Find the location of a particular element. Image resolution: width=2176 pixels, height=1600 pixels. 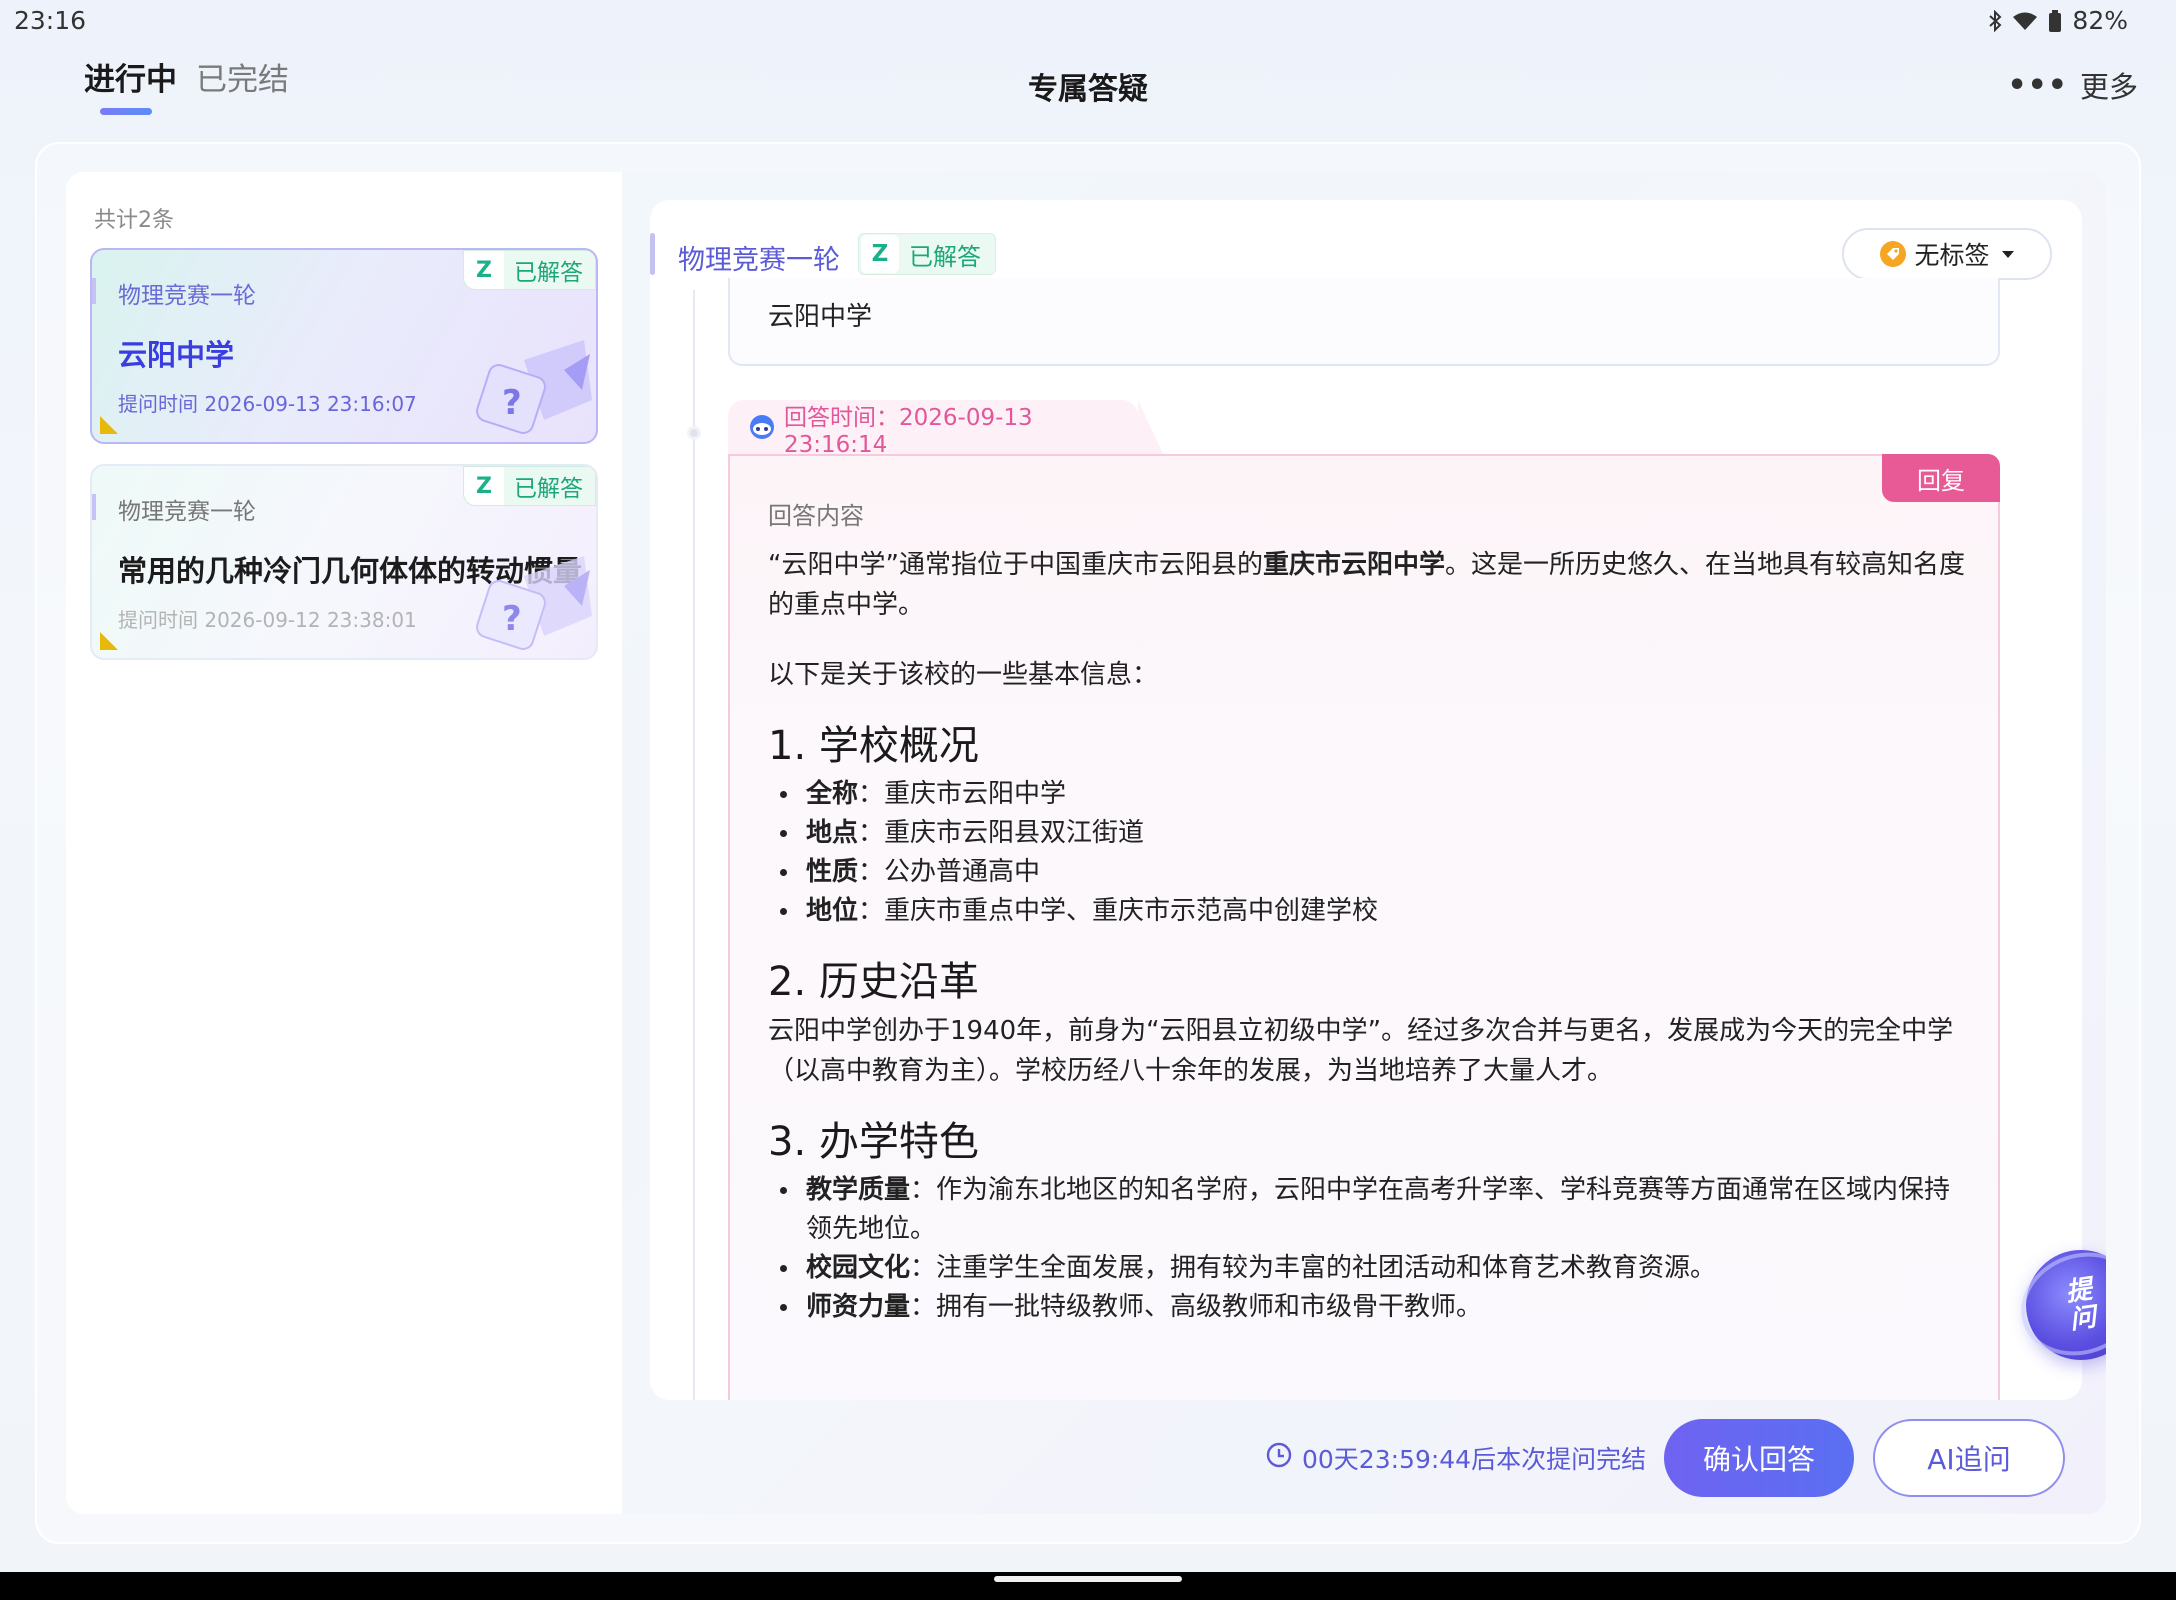

more-label: 更多 is located at coordinates (2108, 87).